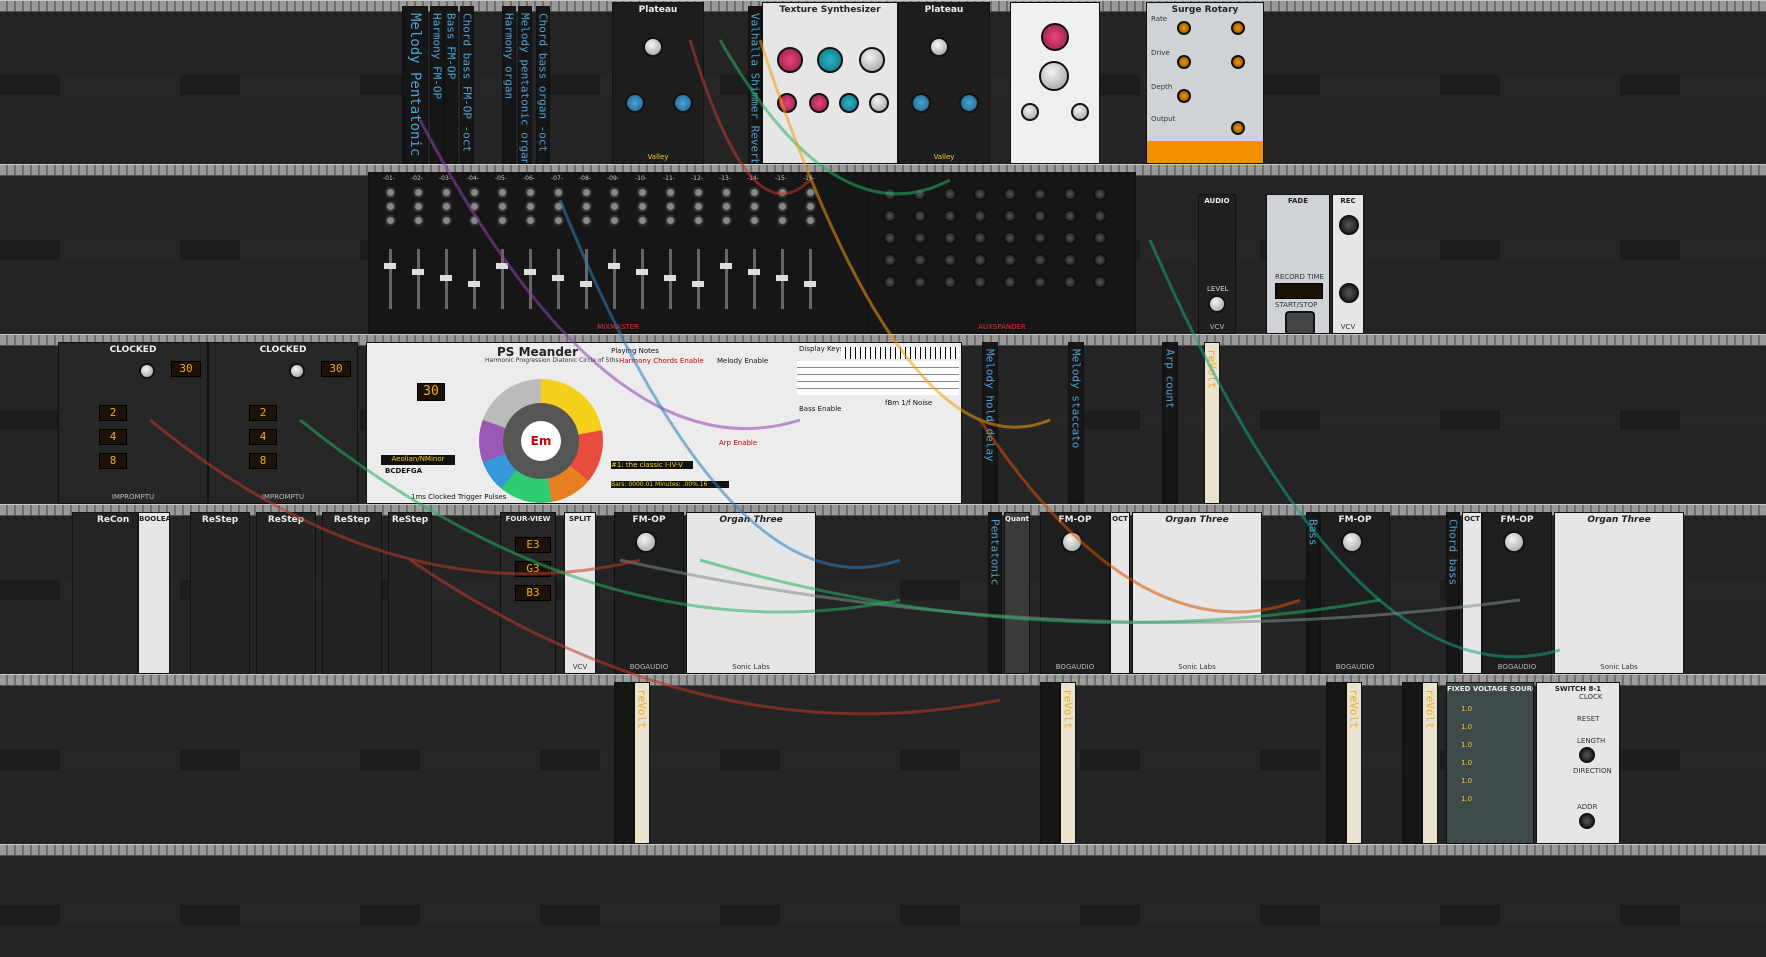 The height and width of the screenshot is (957, 1766). I want to click on notes-module-9: Melody staccato, so click(1076, 423).